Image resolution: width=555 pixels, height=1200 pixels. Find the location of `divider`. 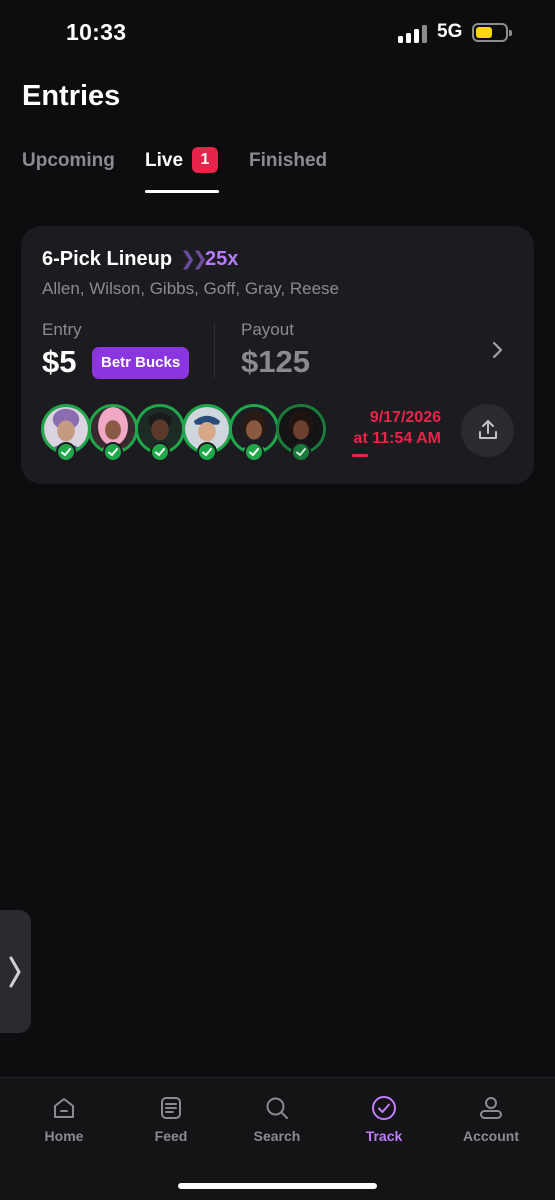

divider is located at coordinates (214, 350).